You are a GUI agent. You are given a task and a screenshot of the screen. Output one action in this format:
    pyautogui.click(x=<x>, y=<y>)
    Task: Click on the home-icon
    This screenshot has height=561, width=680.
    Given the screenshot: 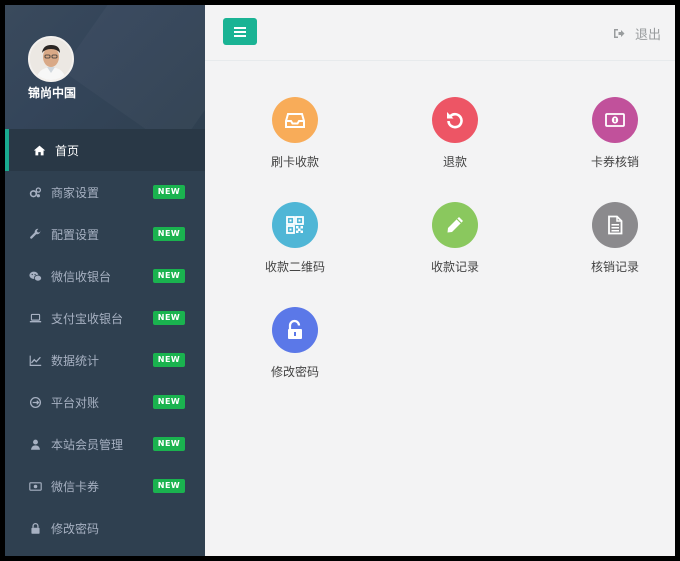 What is the action you would take?
    pyautogui.click(x=39, y=150)
    